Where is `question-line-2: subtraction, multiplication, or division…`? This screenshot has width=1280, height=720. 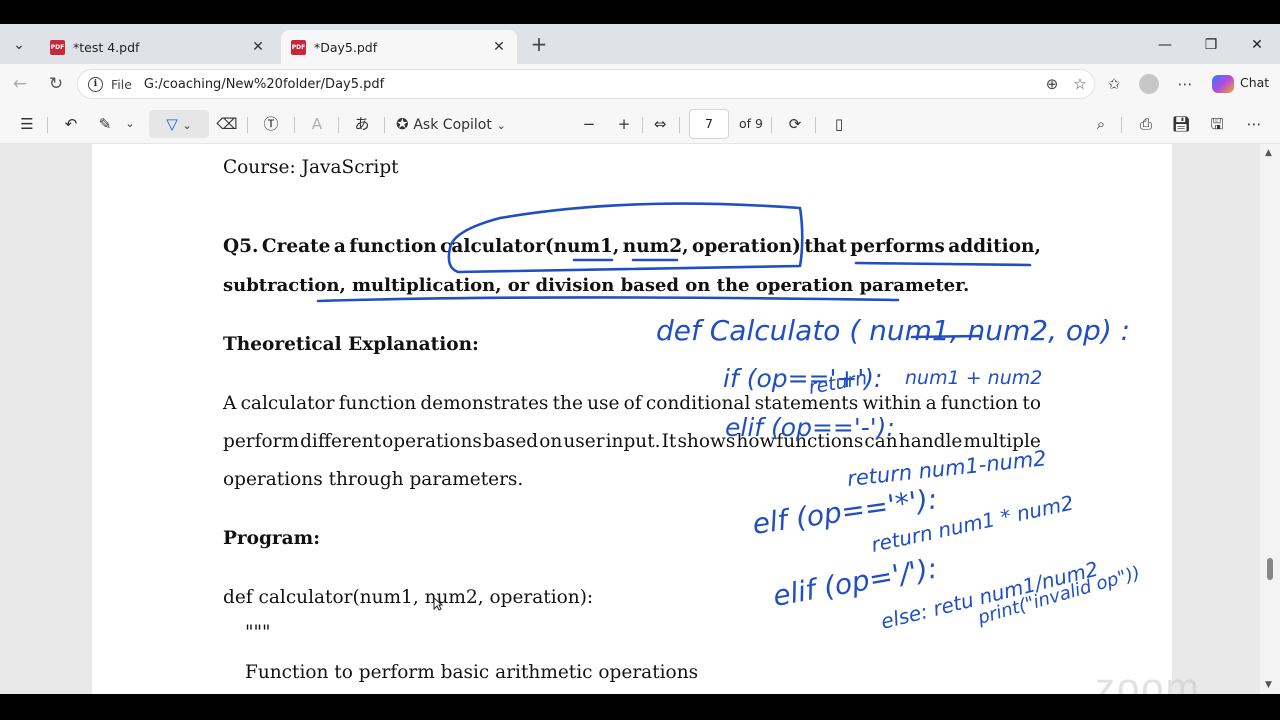
question-line-2: subtraction, multiplication, or division… is located at coordinates (596, 285).